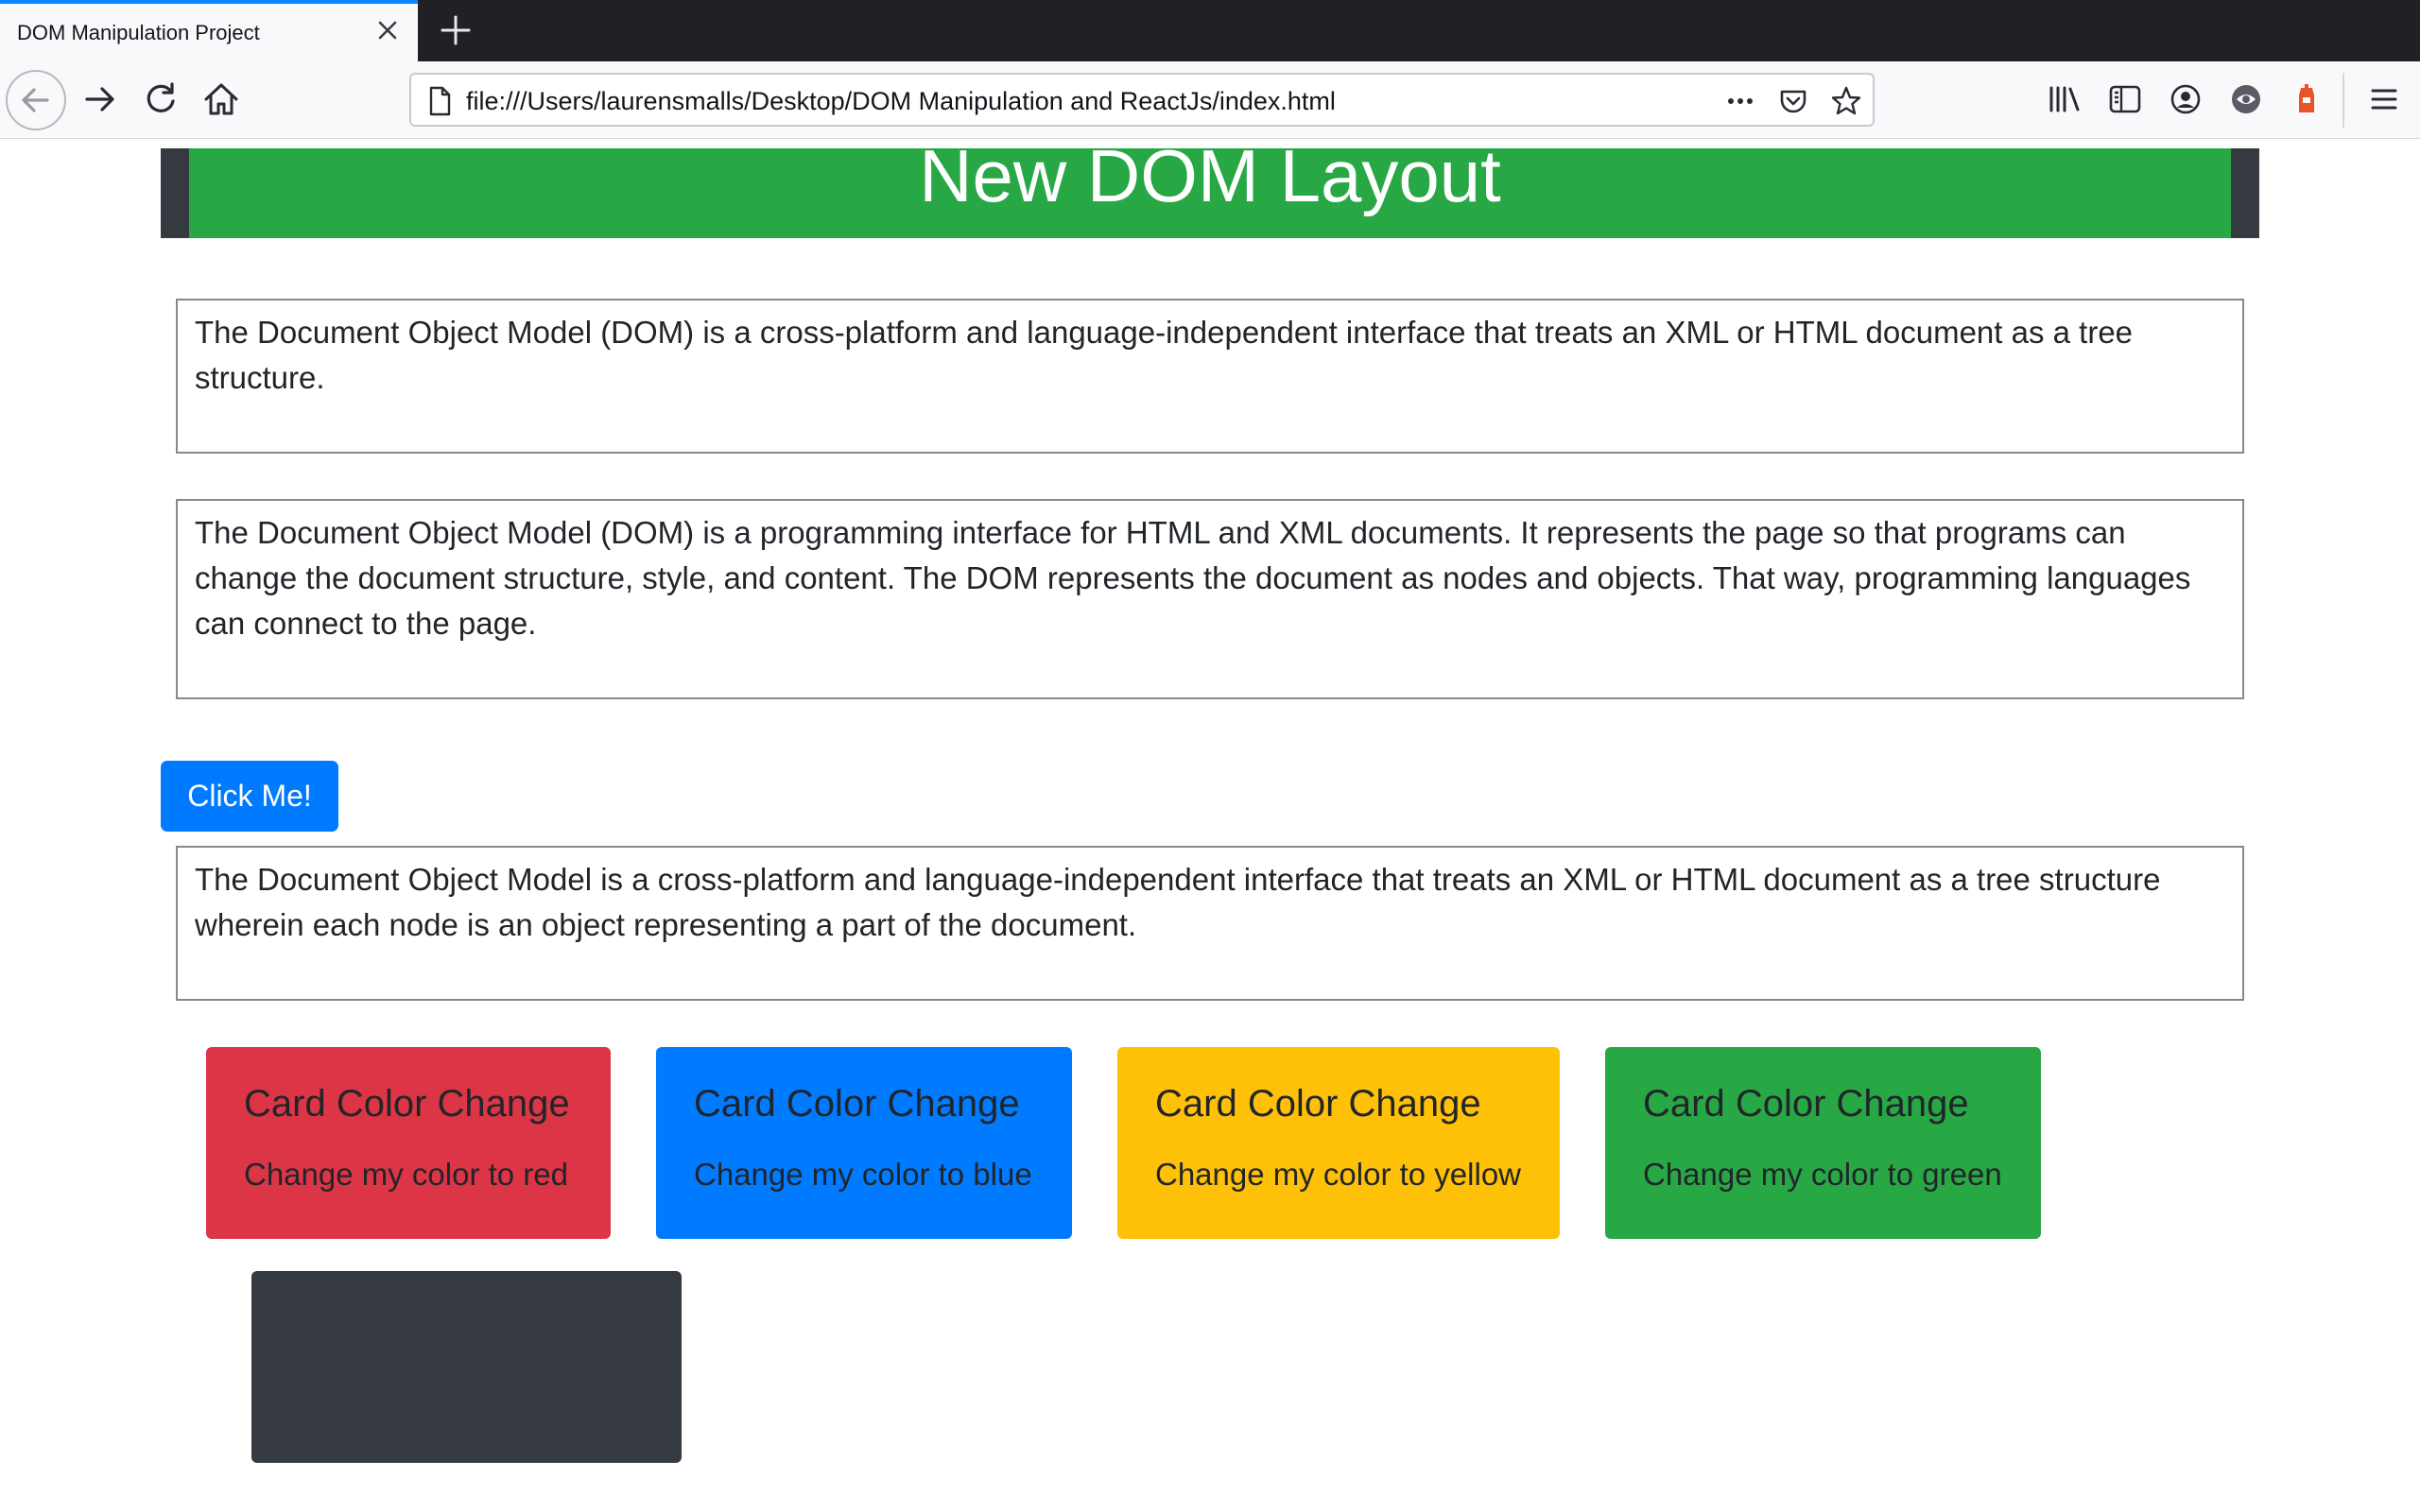 This screenshot has width=2420, height=1512. Describe the element at coordinates (249, 796) in the screenshot. I see `click-me-button: Click Me!` at that location.